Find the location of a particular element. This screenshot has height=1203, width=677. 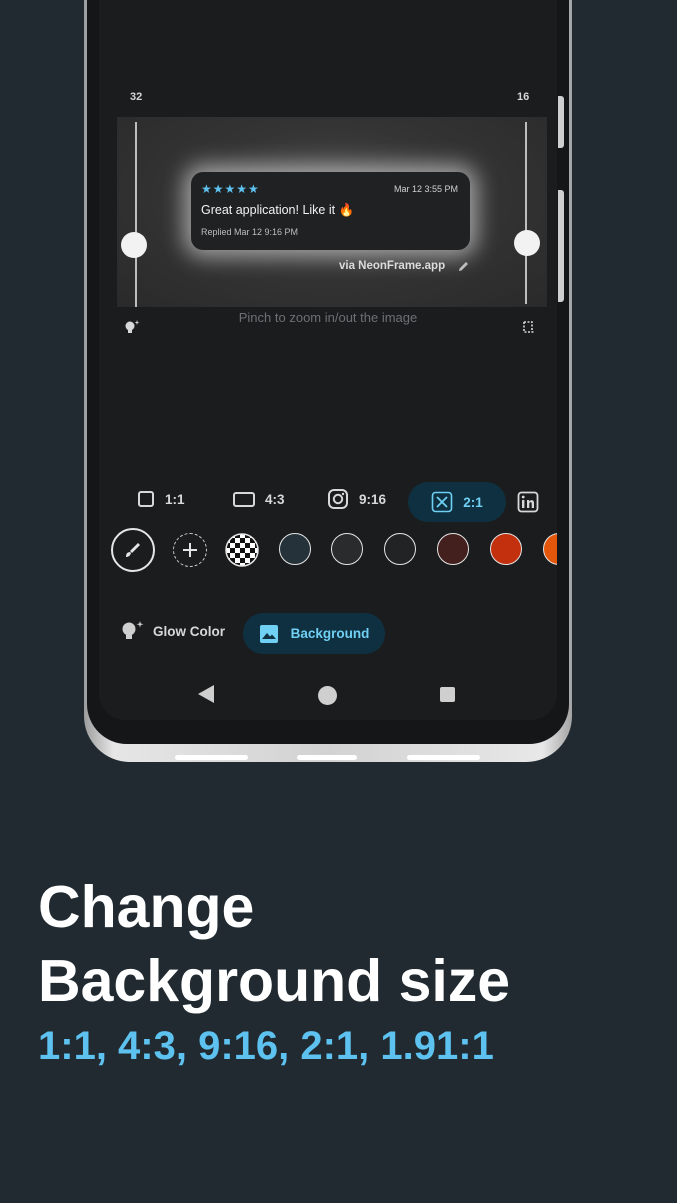

background-tab: Background is located at coordinates (314, 633).